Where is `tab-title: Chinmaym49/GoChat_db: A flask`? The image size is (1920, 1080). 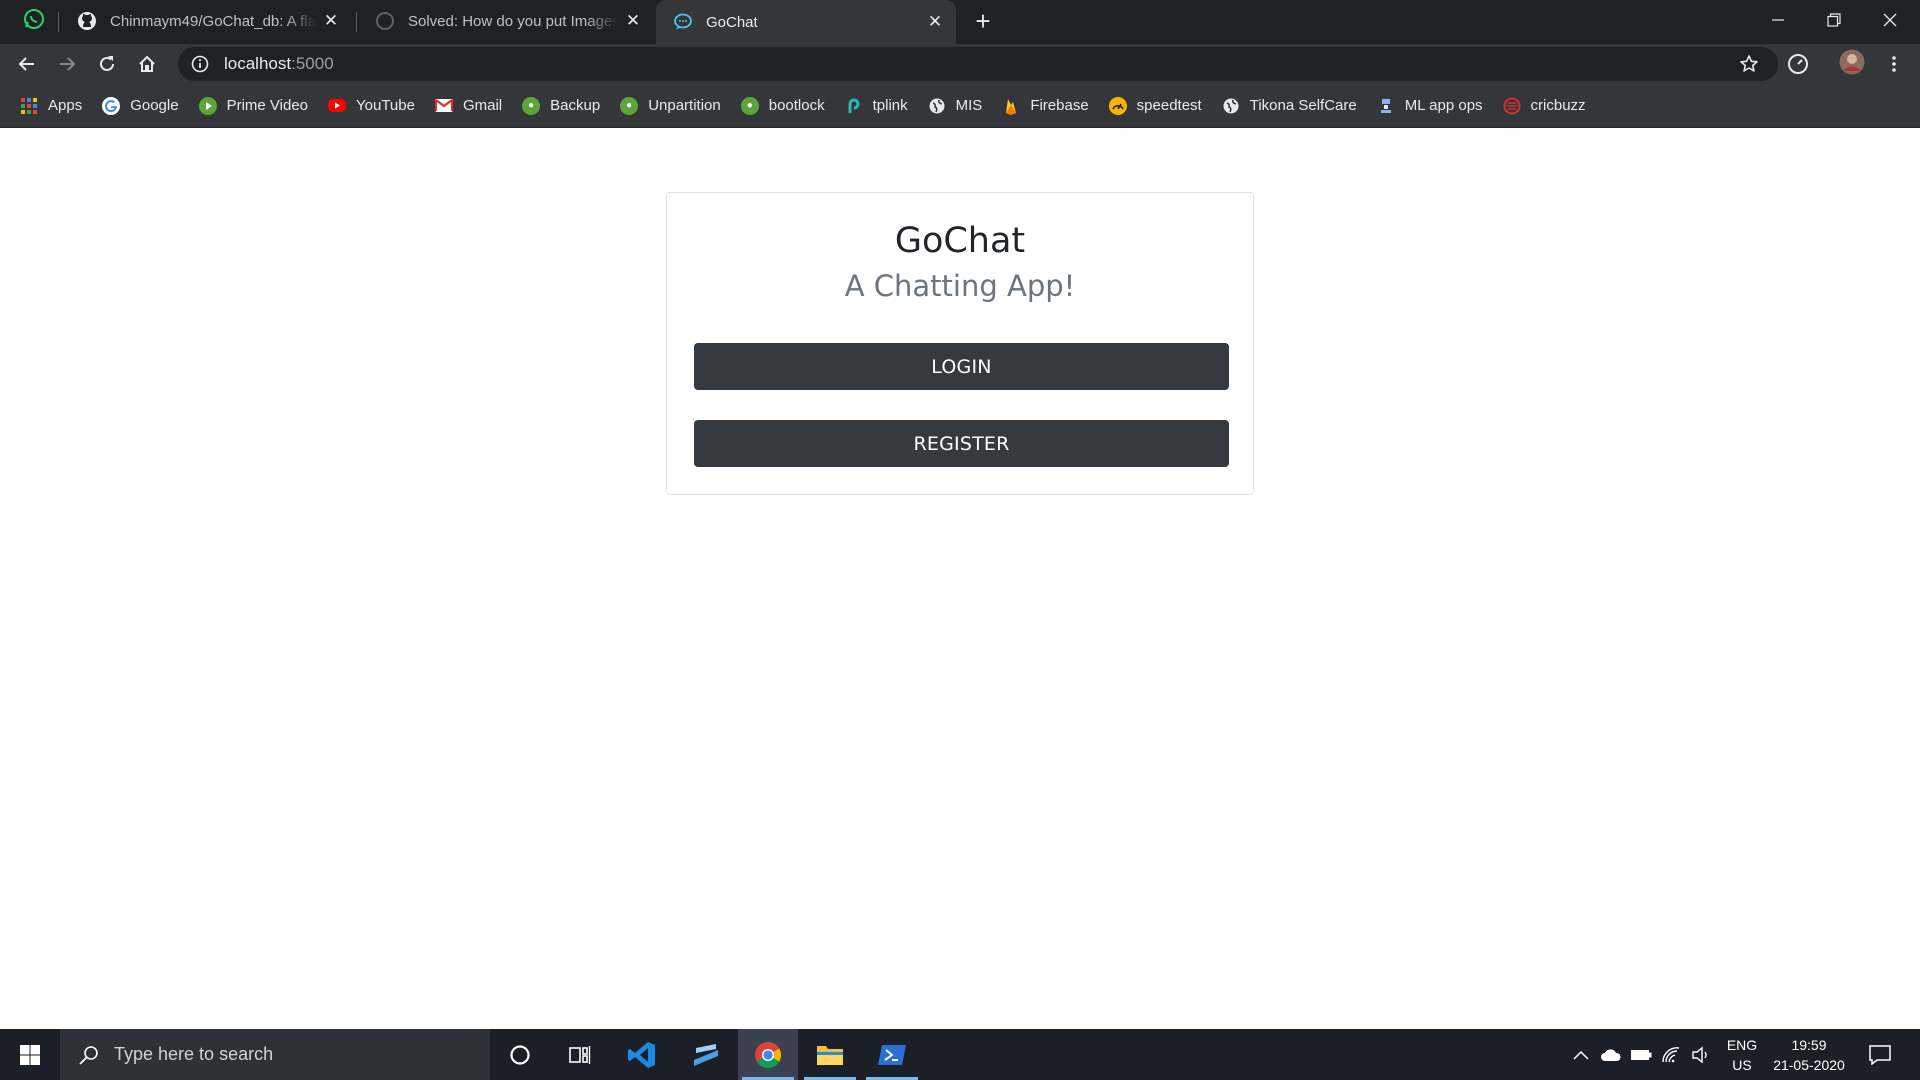
tab-title: Chinmaym49/GoChat_db: A flask is located at coordinates (213, 21).